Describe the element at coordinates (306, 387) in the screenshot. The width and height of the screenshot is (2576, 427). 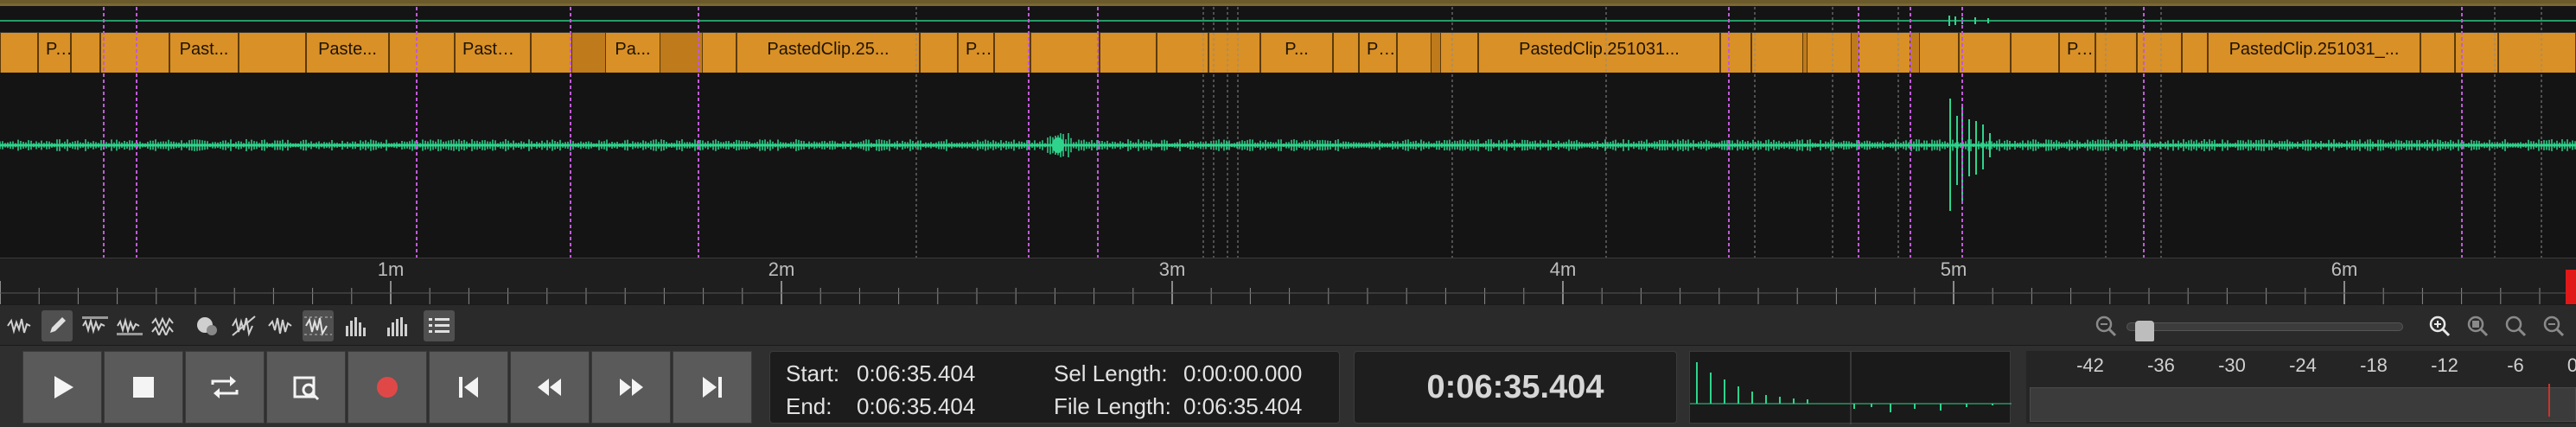
I see `scrub-button` at that location.